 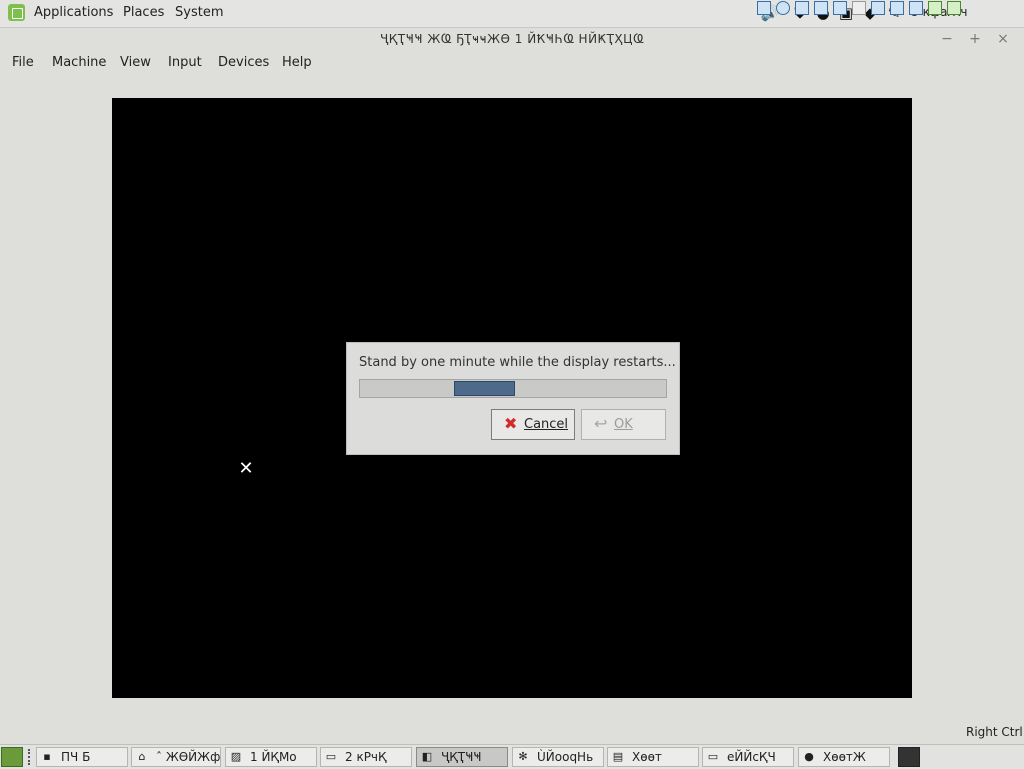 I want to click on window-title: ҶҚҬҸҸ ЖҨ ҔҬҹҹЖӨ 1 ЙҞҸҺҨ НЙҜҬҲЦҨ, so click(x=512, y=39).